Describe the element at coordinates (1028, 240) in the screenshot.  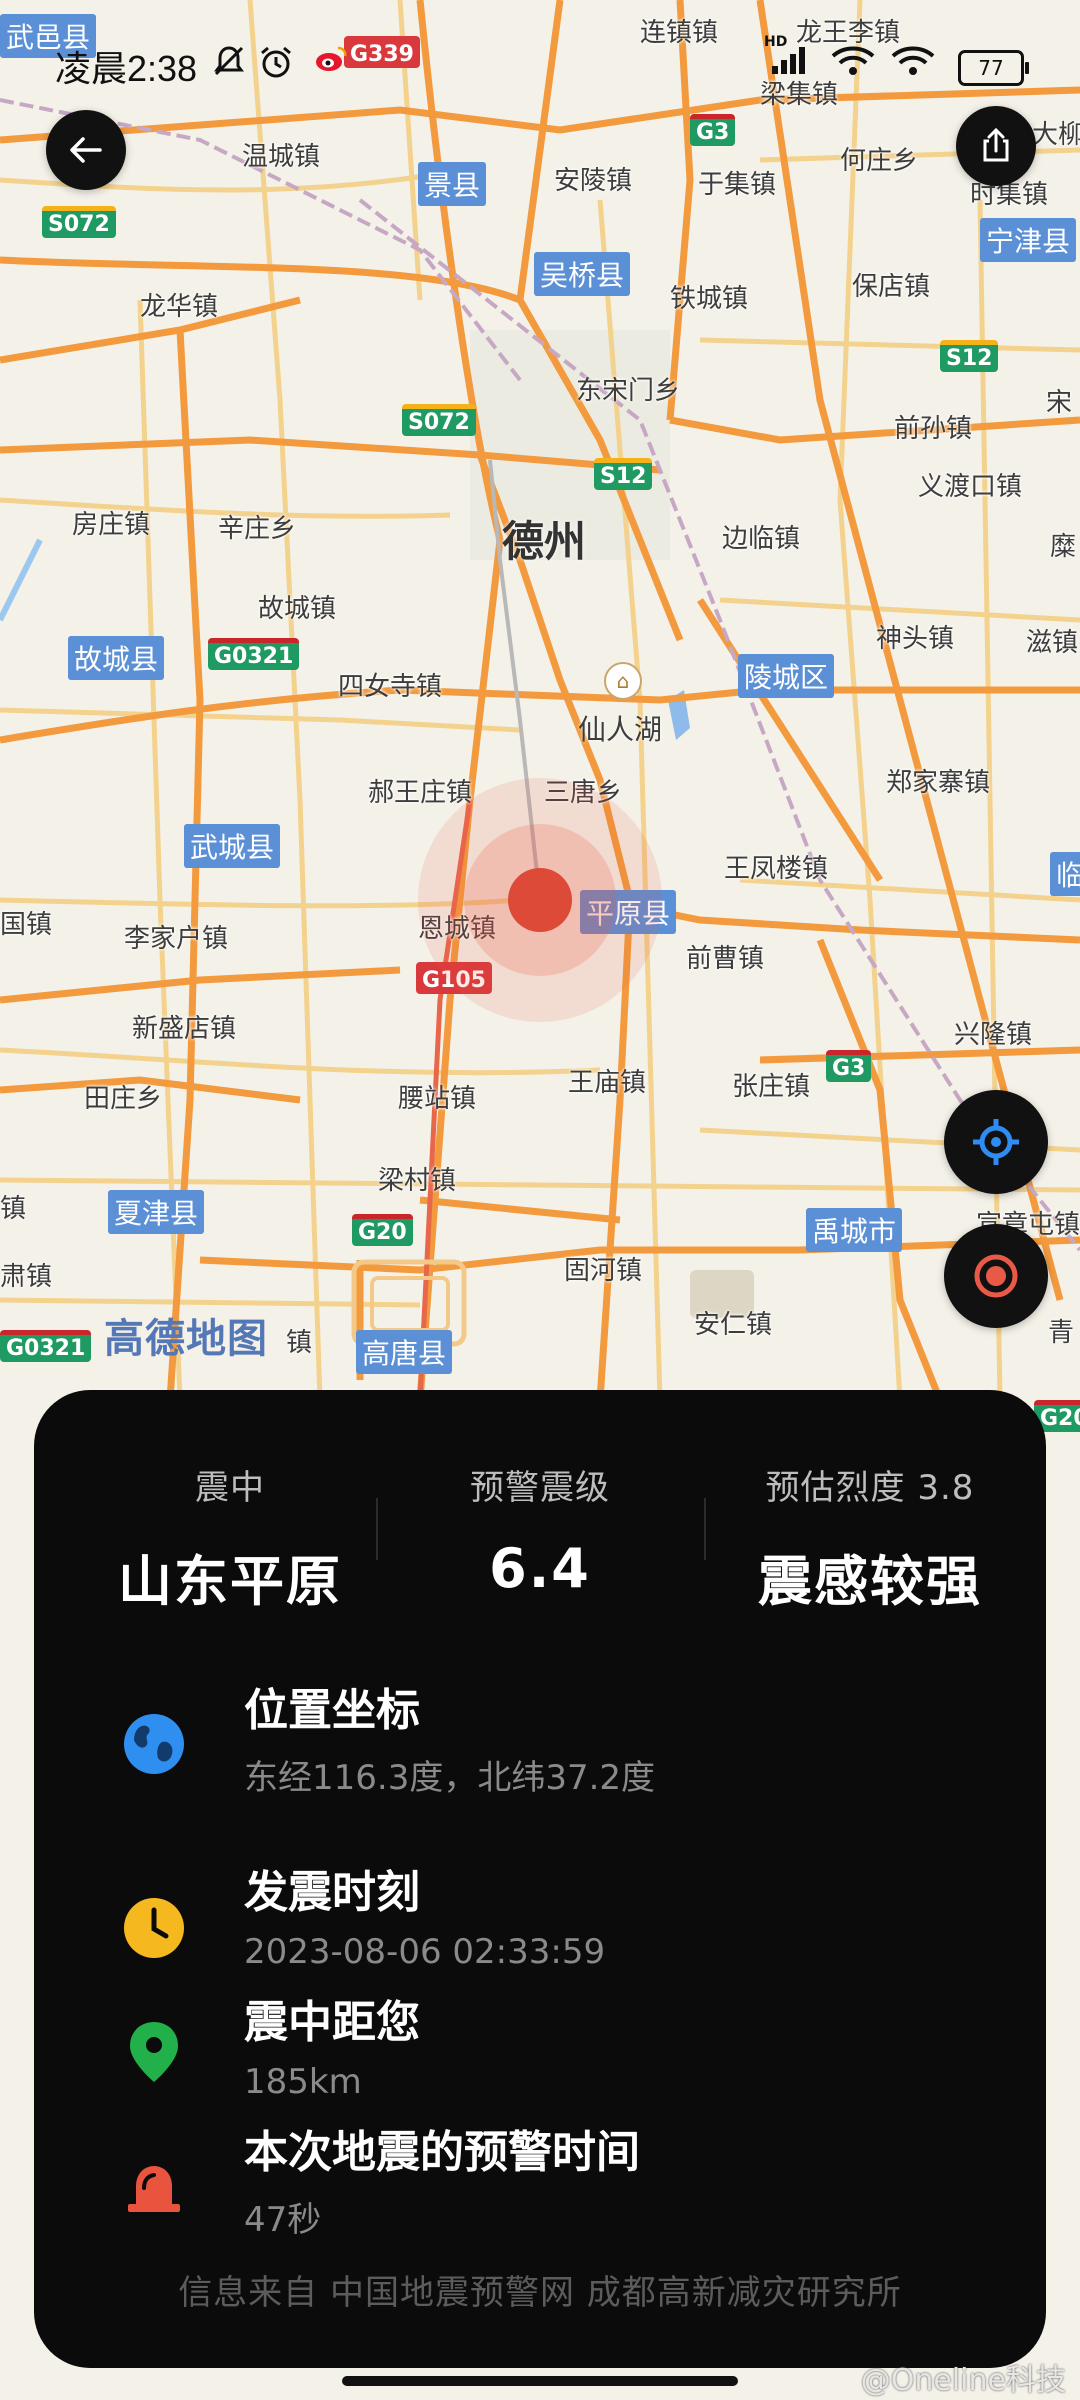
I see `map-county-label: 宁津县` at that location.